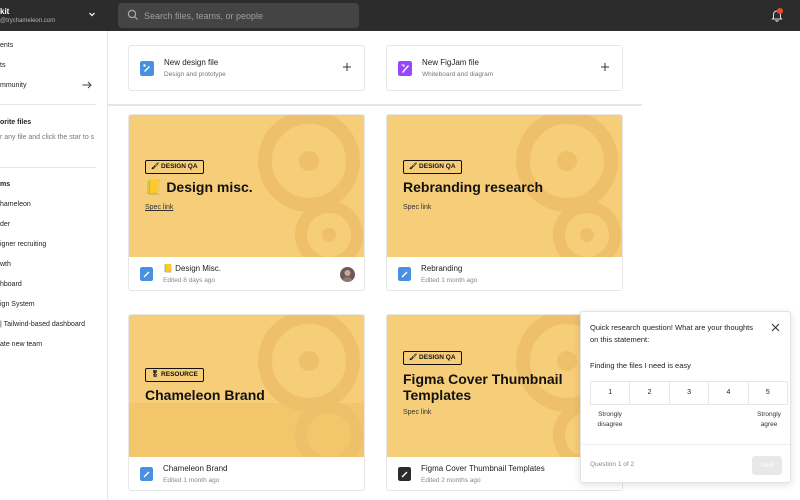 The height and width of the screenshot is (500, 800). I want to click on top-bar: kit @trychameleon.com, so click(400, 15).